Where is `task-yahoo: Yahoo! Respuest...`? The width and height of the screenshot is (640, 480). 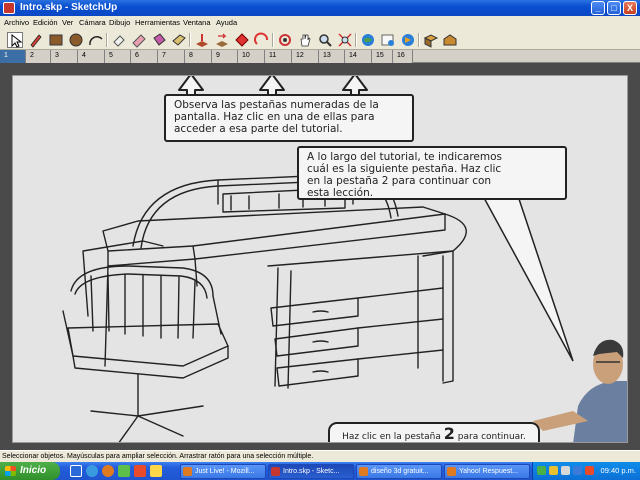
task-yahoo: Yahoo! Respuest... is located at coordinates (487, 471).